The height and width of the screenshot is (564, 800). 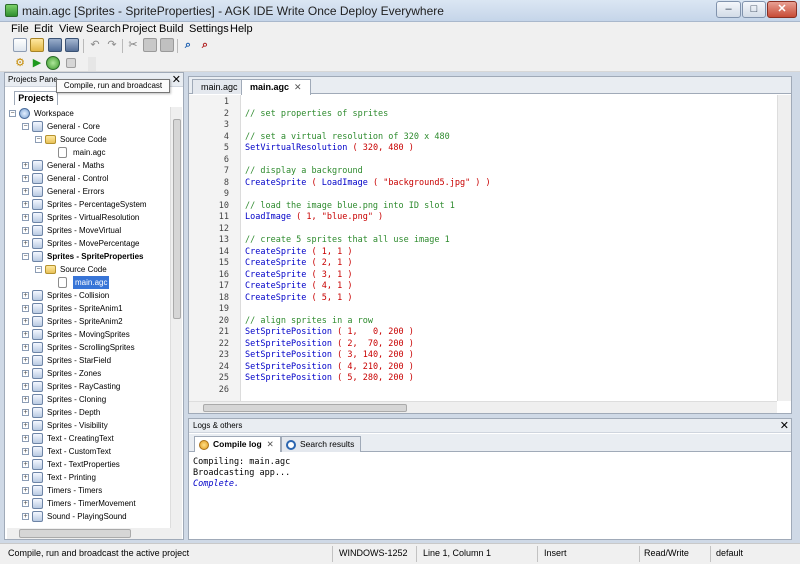 What do you see at coordinates (79, 360) in the screenshot?
I see `tree-item-label: Sprites - StarField` at bounding box center [79, 360].